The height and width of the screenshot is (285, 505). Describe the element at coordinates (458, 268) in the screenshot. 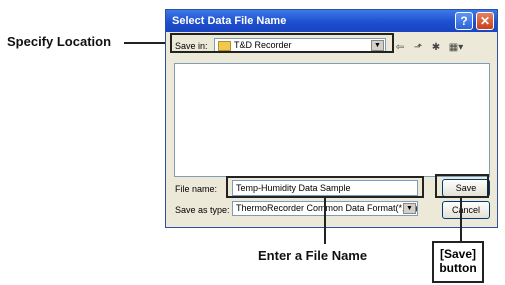

I see `save-callout-line2: button` at that location.